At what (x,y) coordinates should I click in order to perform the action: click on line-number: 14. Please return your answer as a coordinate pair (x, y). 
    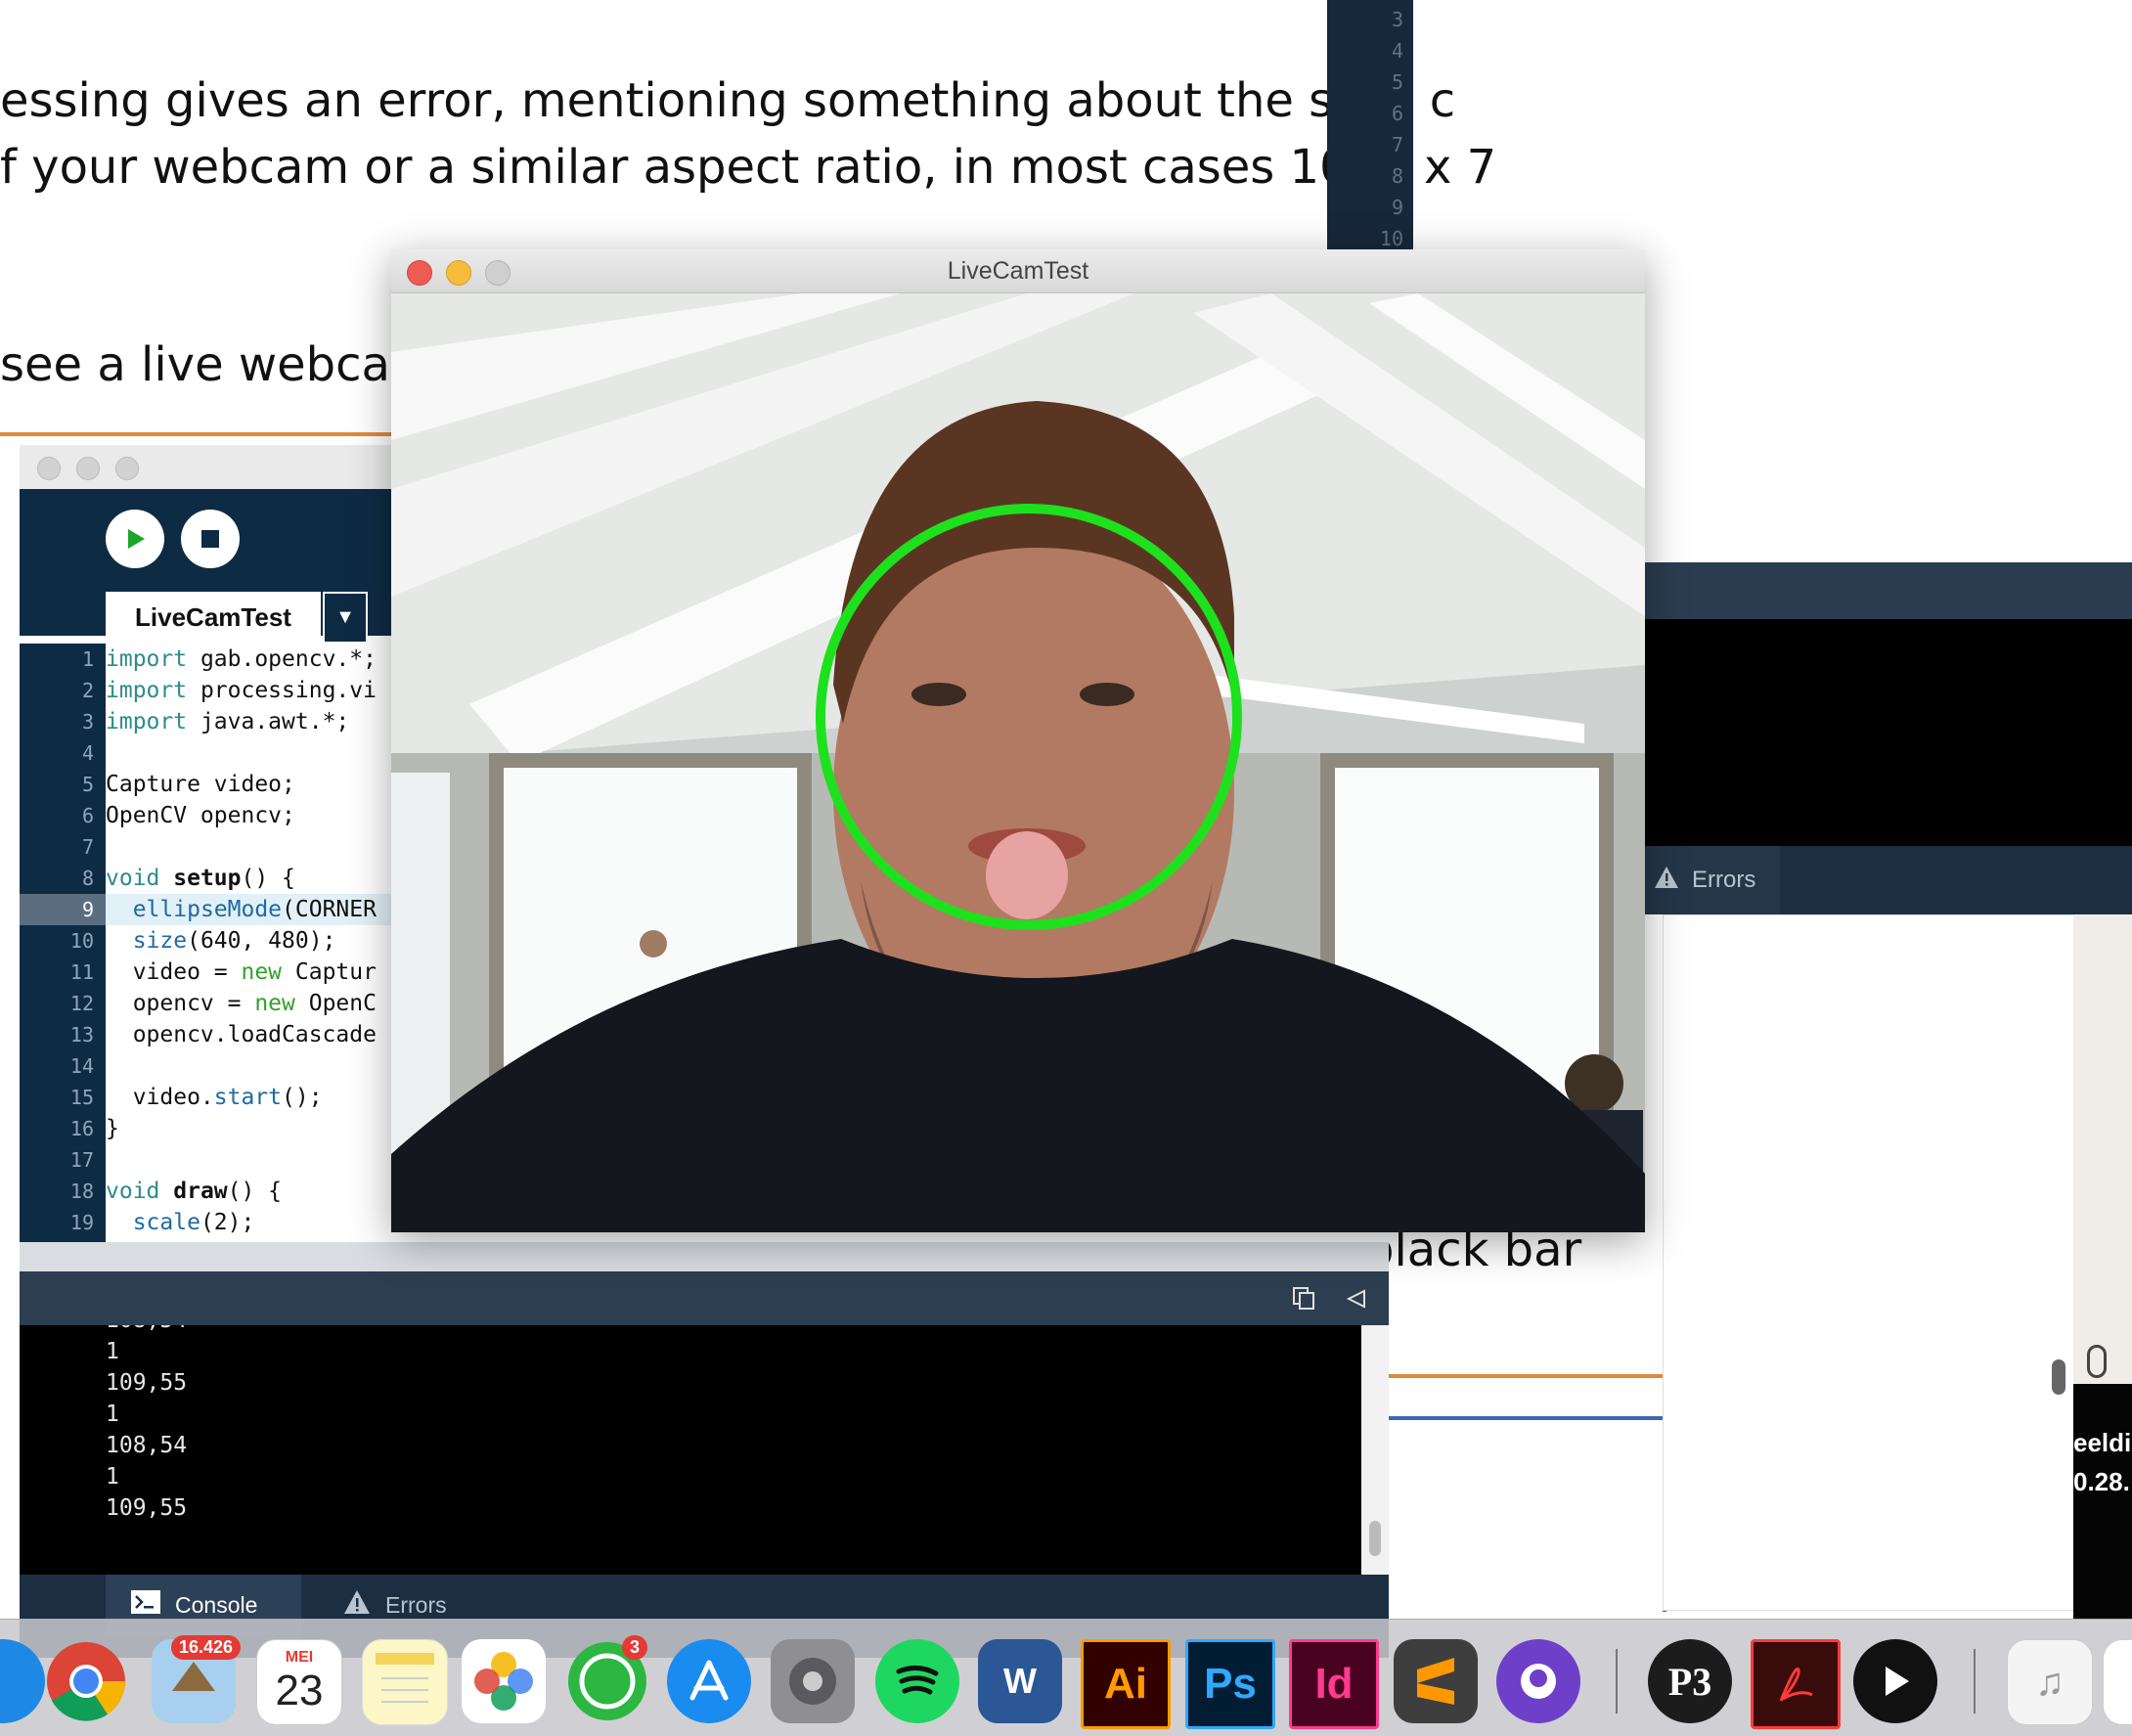
    Looking at the image, I should click on (81, 1066).